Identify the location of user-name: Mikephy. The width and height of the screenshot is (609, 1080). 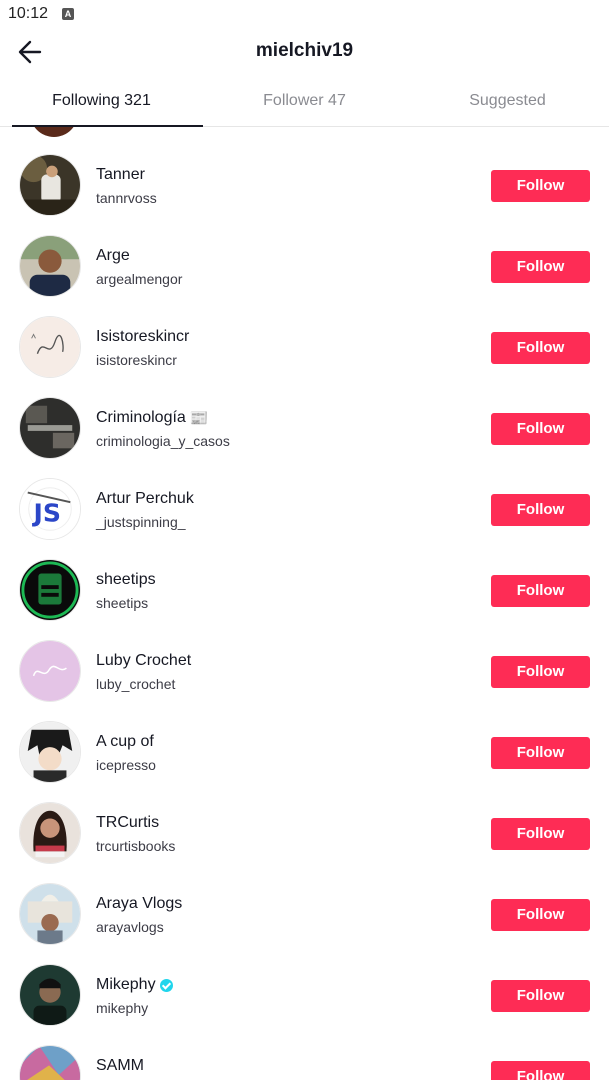
(126, 984).